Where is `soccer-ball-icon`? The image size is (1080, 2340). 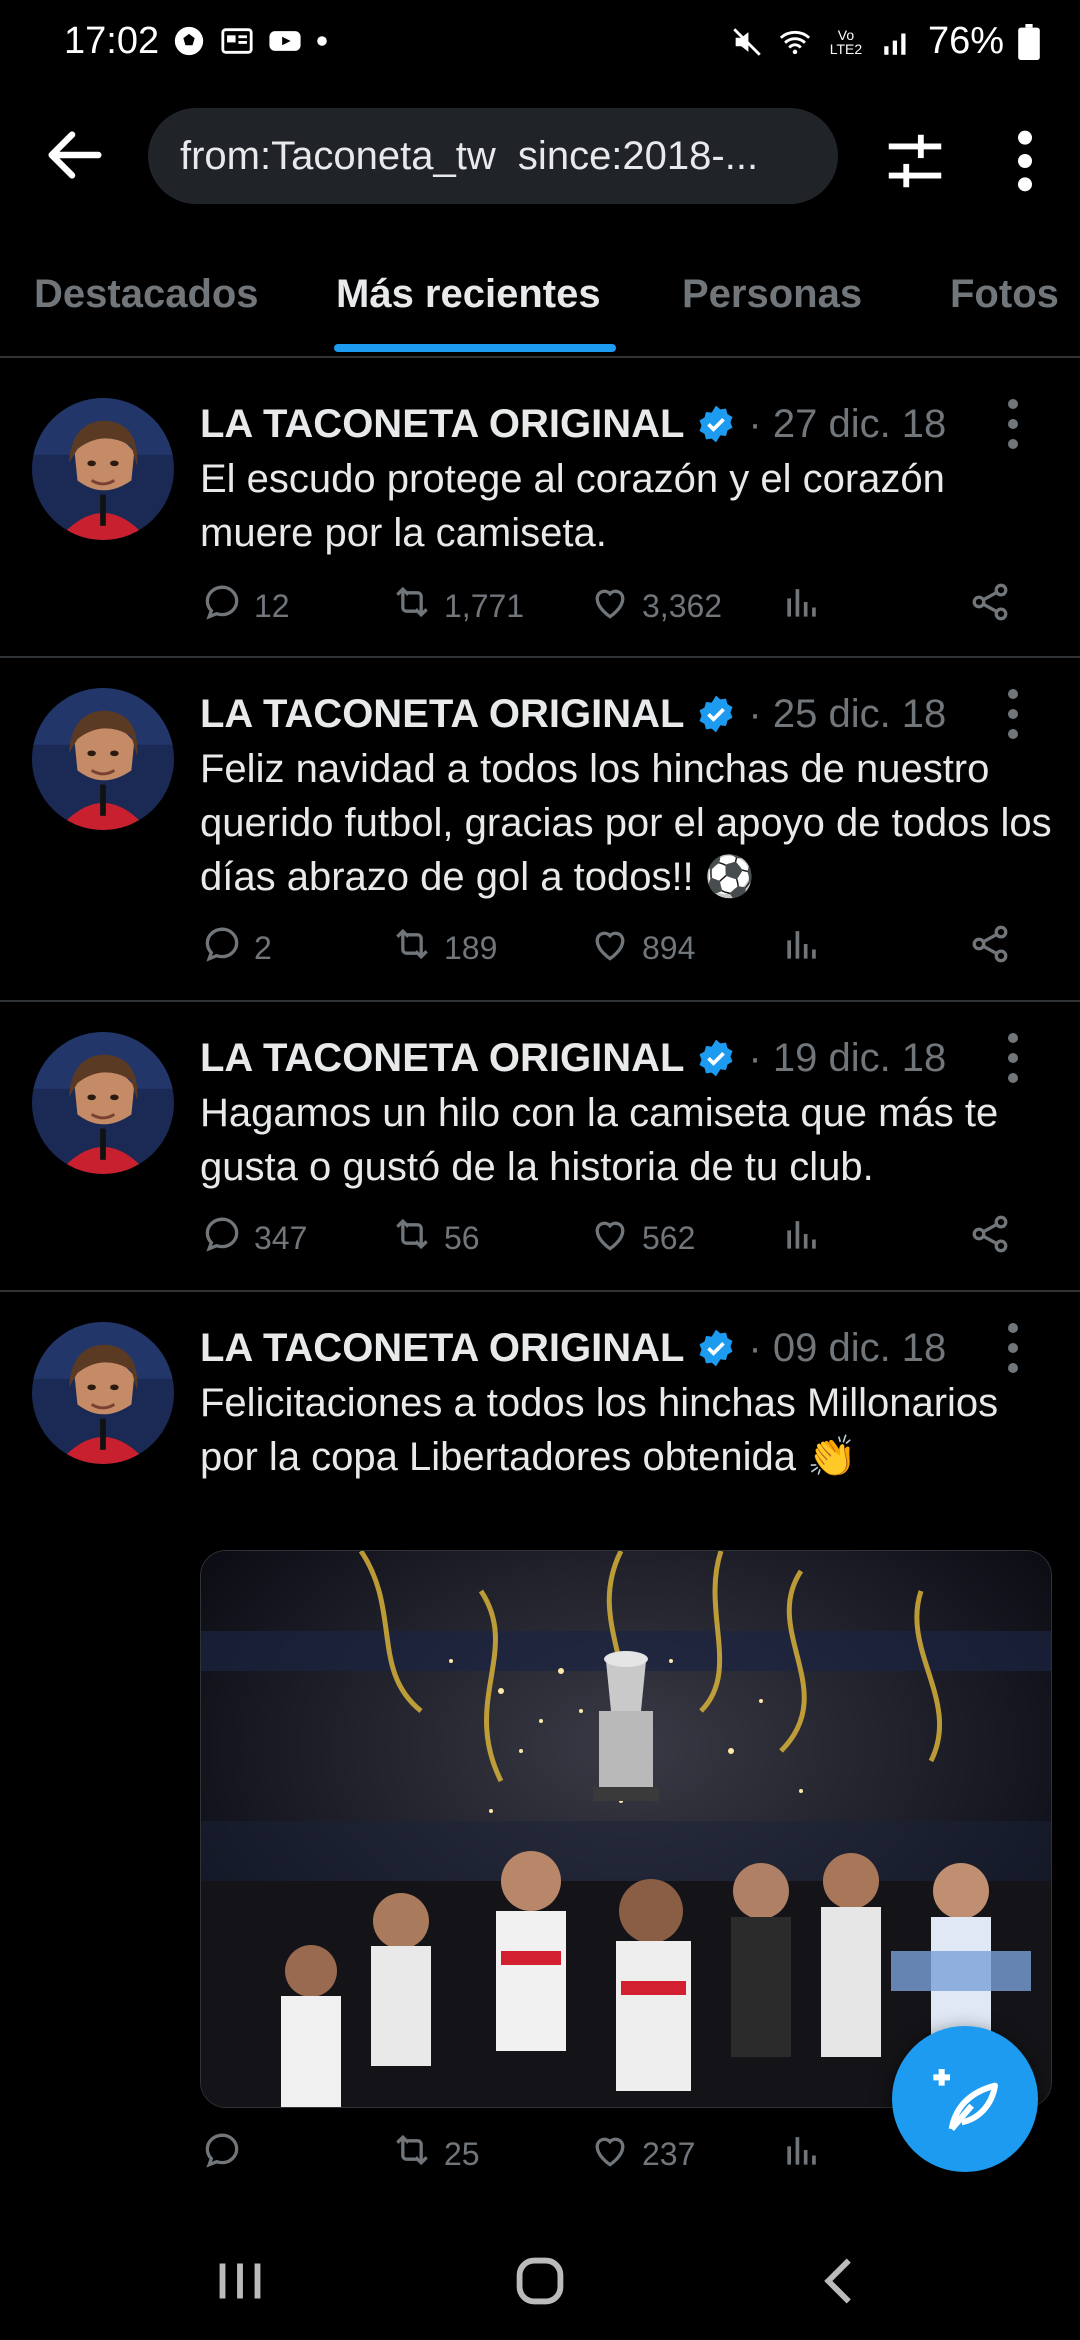
soccer-ball-icon is located at coordinates (189, 41).